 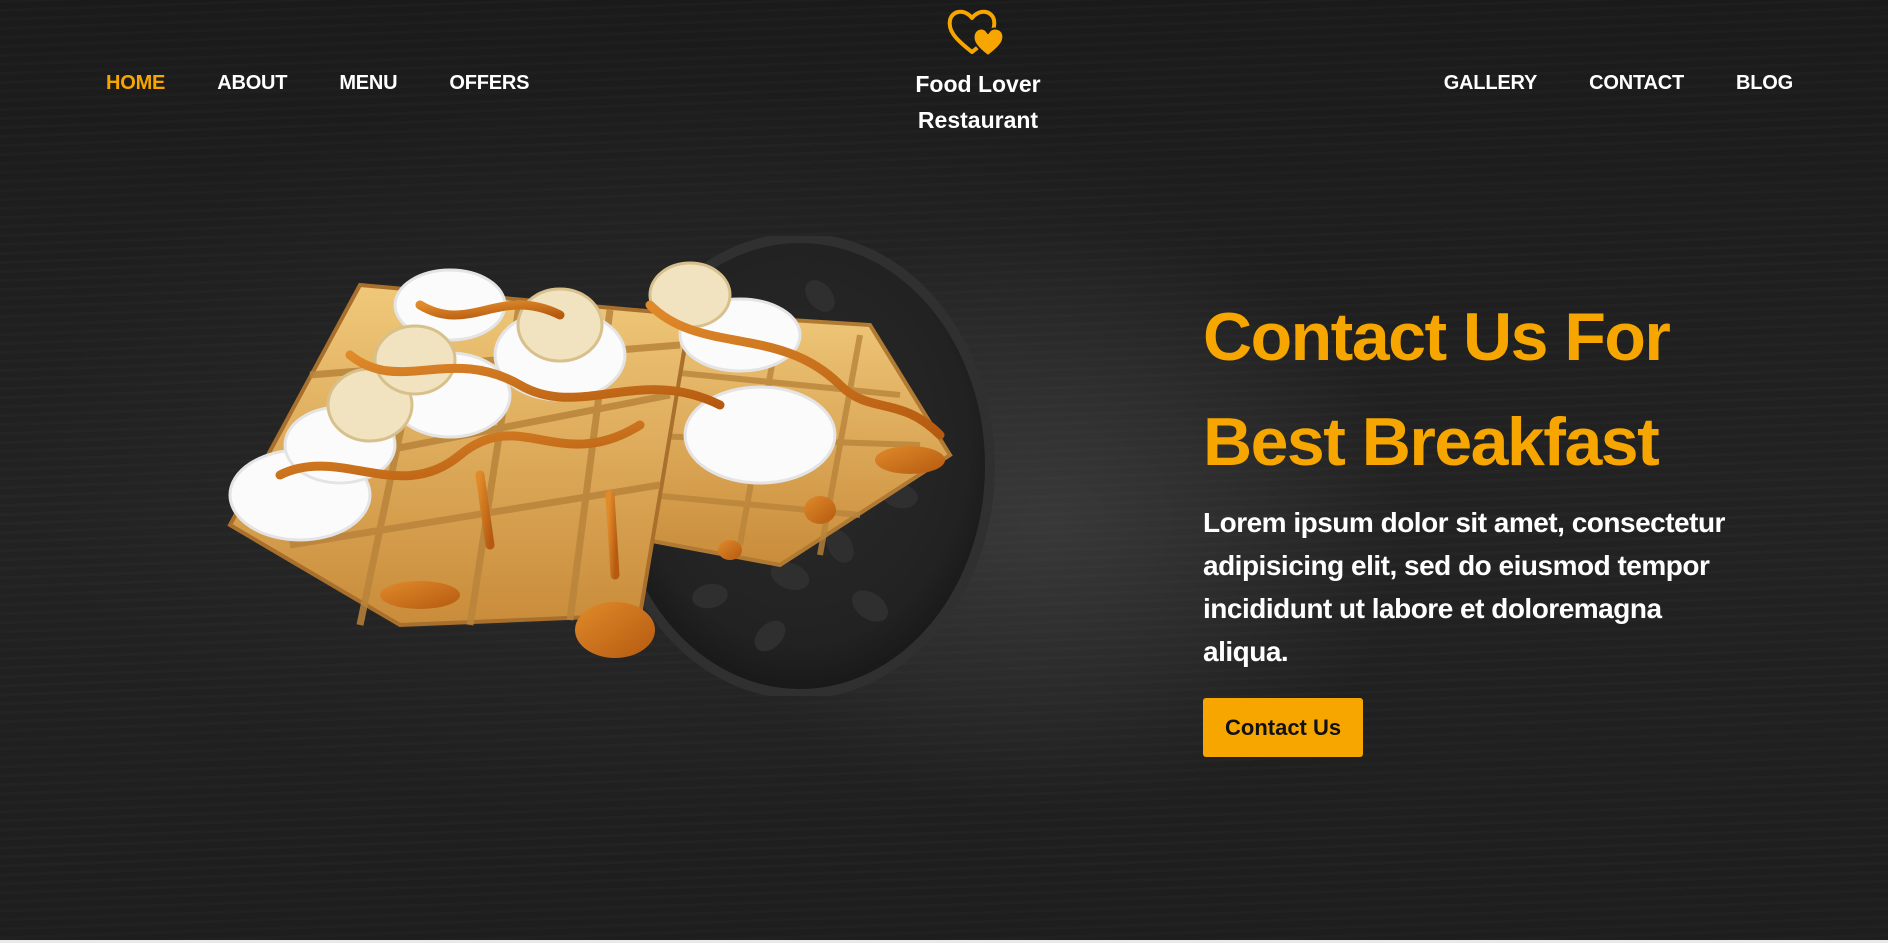 I want to click on hero-title-line1: Contact Us For, so click(x=1437, y=337).